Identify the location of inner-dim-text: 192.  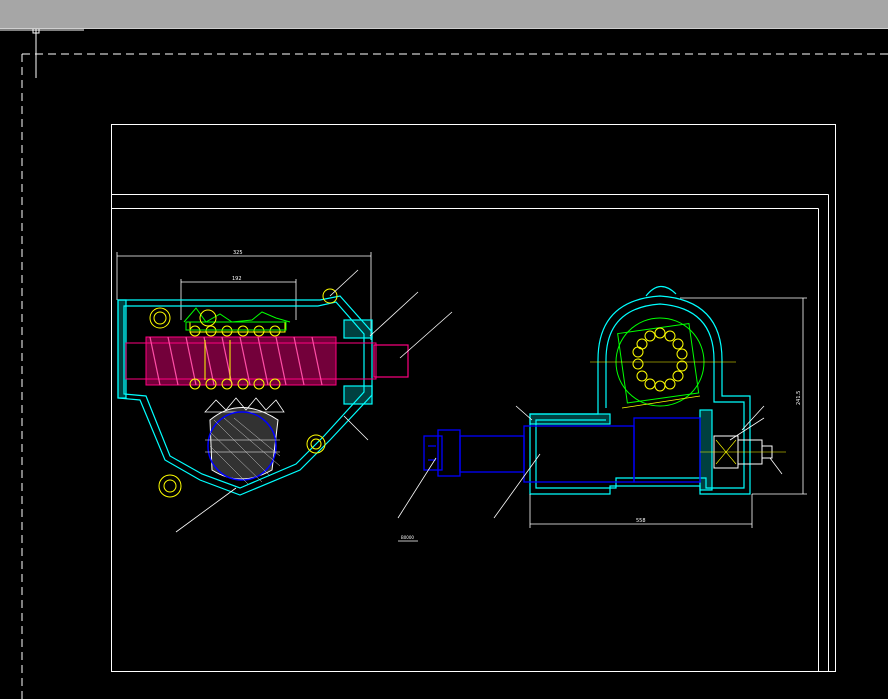
(237, 279).